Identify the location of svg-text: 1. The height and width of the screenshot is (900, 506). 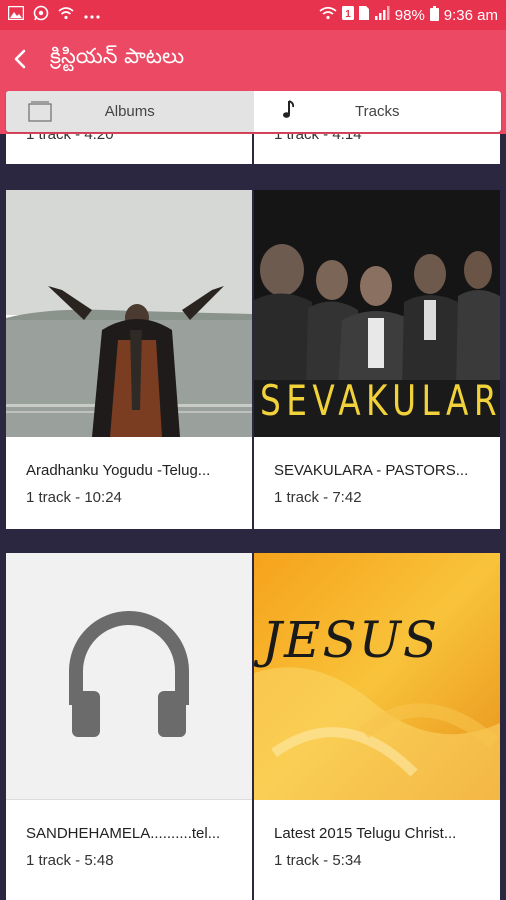
(348, 14).